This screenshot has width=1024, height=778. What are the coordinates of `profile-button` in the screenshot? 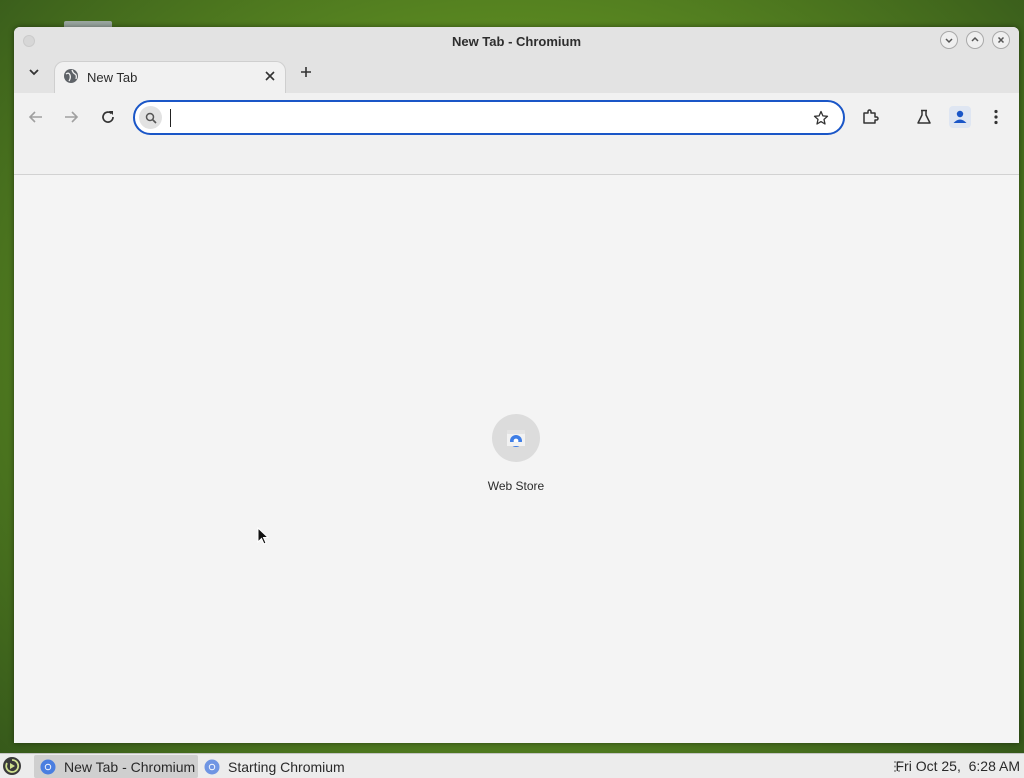 It's located at (960, 117).